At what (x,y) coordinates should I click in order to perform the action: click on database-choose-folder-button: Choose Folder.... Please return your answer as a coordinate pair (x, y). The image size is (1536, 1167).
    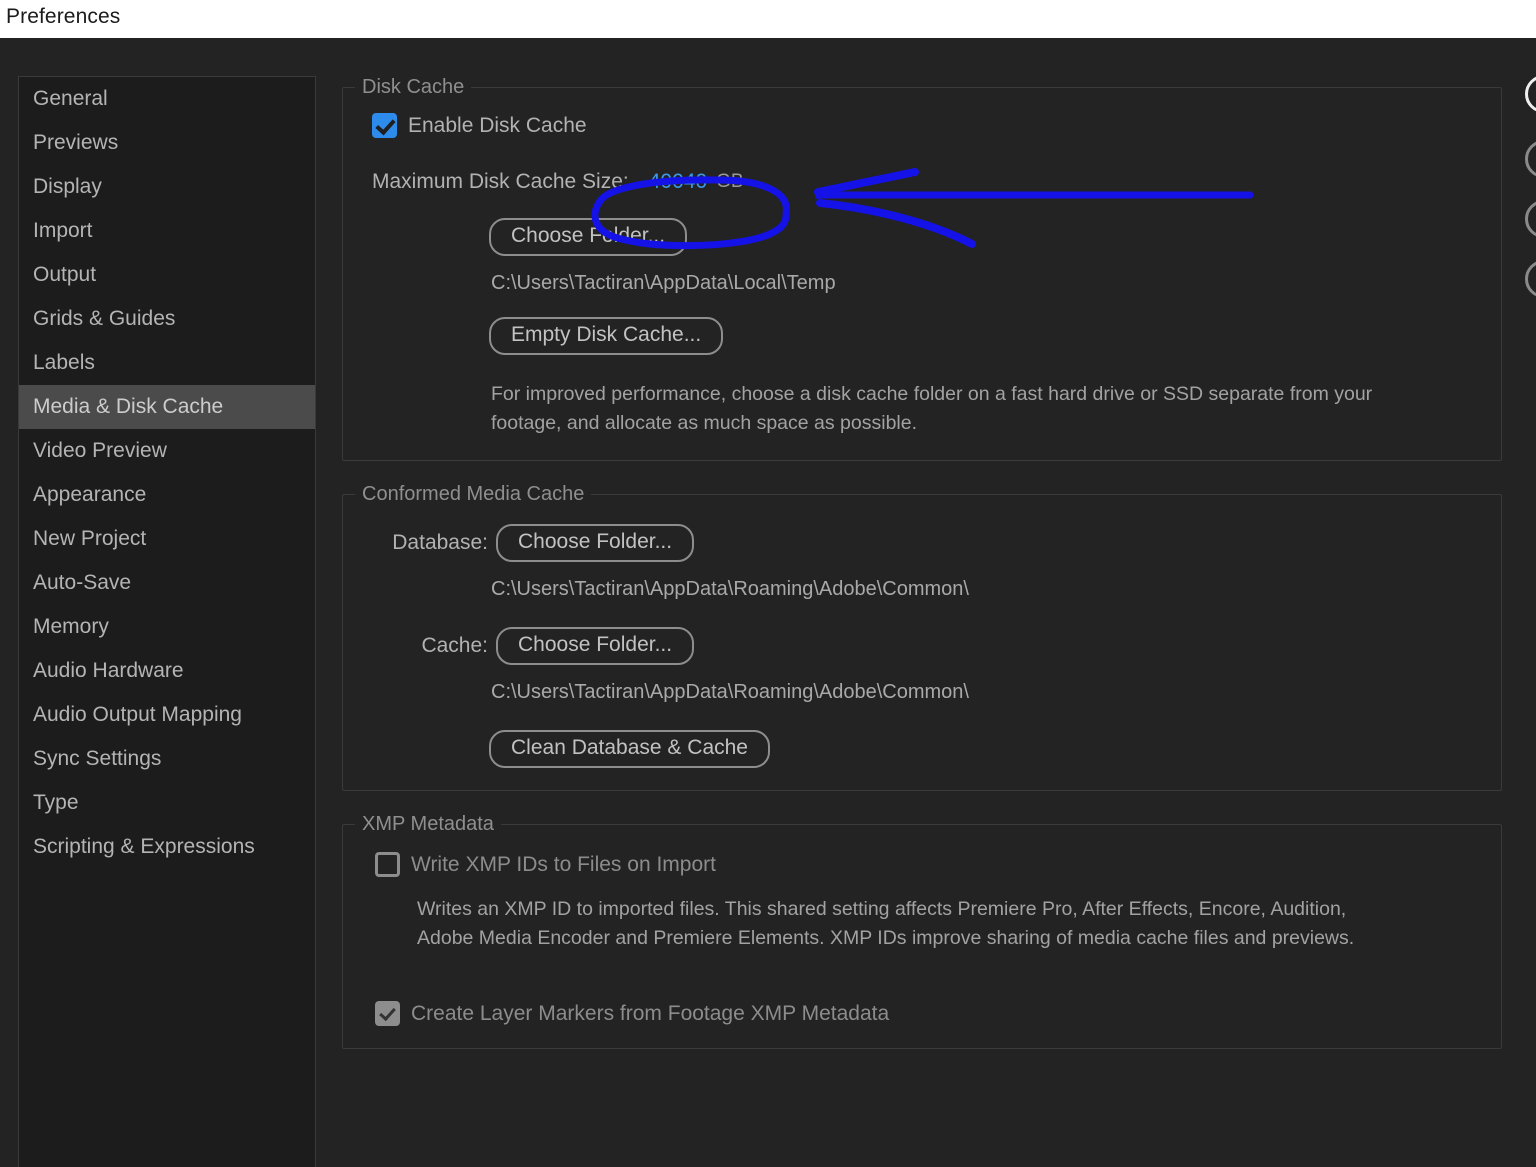
    Looking at the image, I should click on (595, 543).